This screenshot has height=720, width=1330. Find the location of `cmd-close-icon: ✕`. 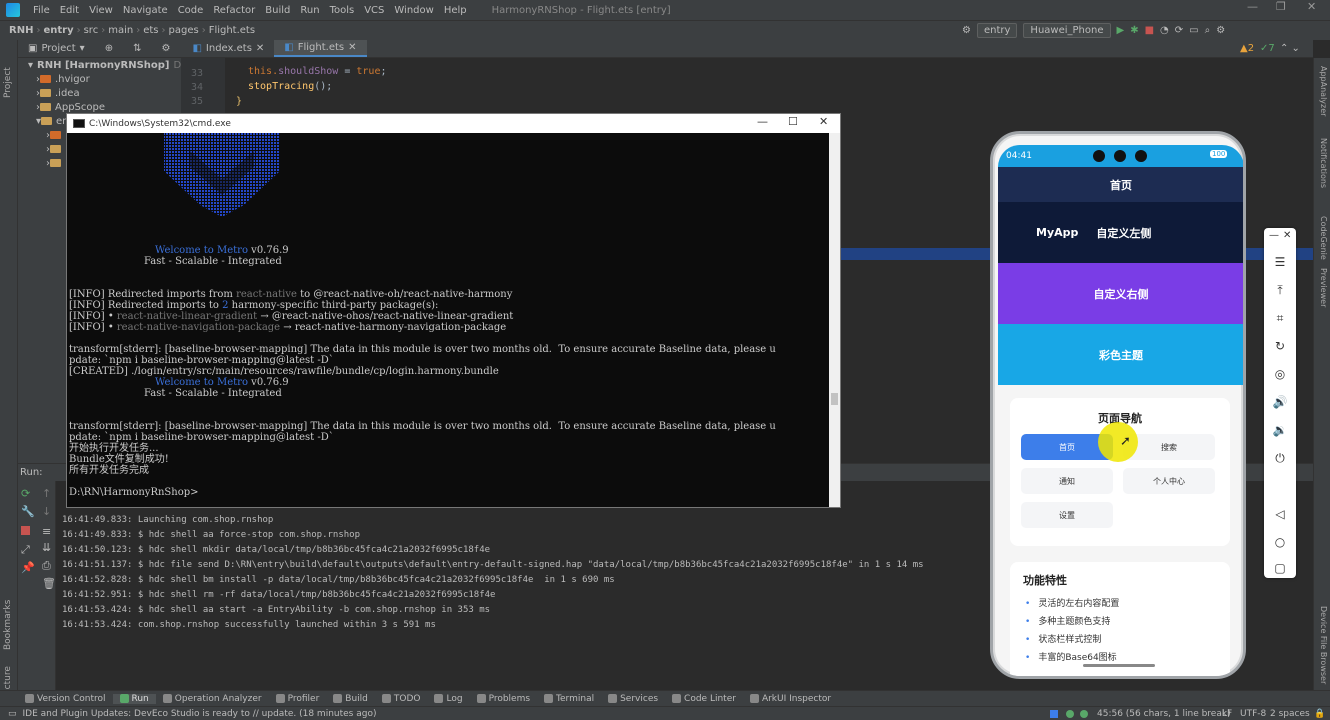

cmd-close-icon: ✕ is located at coordinates (823, 121).